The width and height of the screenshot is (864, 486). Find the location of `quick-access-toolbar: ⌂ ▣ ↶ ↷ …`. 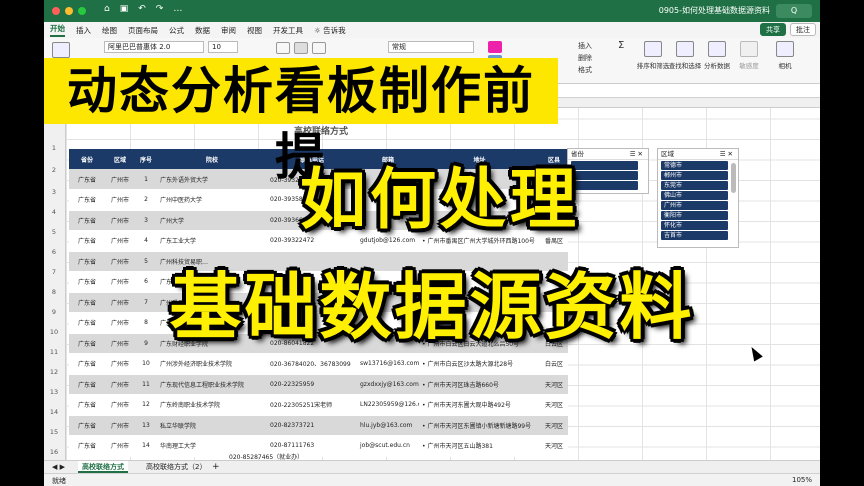

quick-access-toolbar: ⌂ ▣ ↶ ↷ … is located at coordinates (143, 9).